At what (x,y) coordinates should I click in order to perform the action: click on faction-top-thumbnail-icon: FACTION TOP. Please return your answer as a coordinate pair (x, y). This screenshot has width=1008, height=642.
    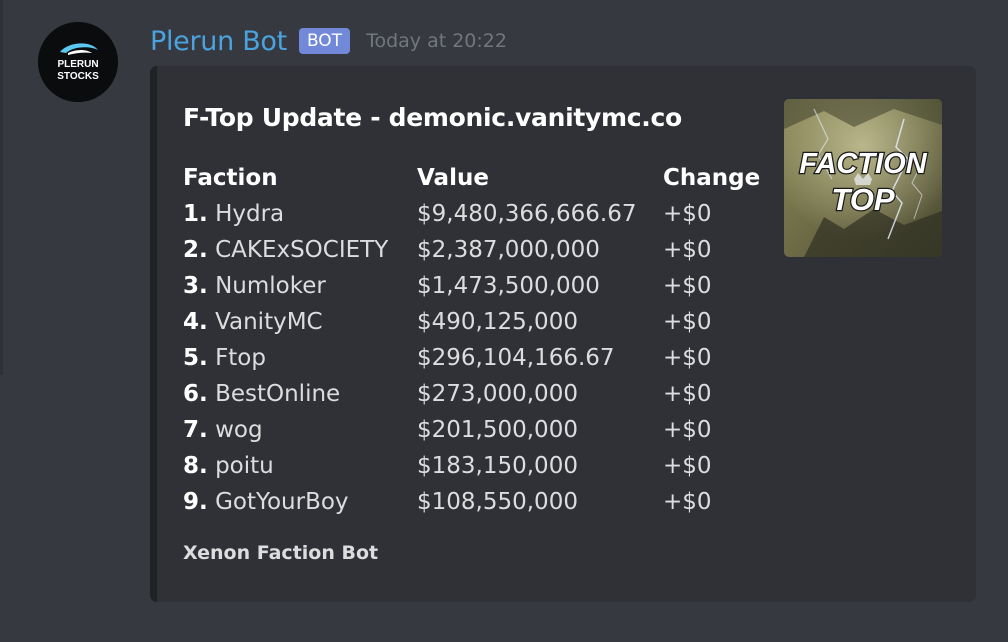
    Looking at the image, I should click on (863, 178).